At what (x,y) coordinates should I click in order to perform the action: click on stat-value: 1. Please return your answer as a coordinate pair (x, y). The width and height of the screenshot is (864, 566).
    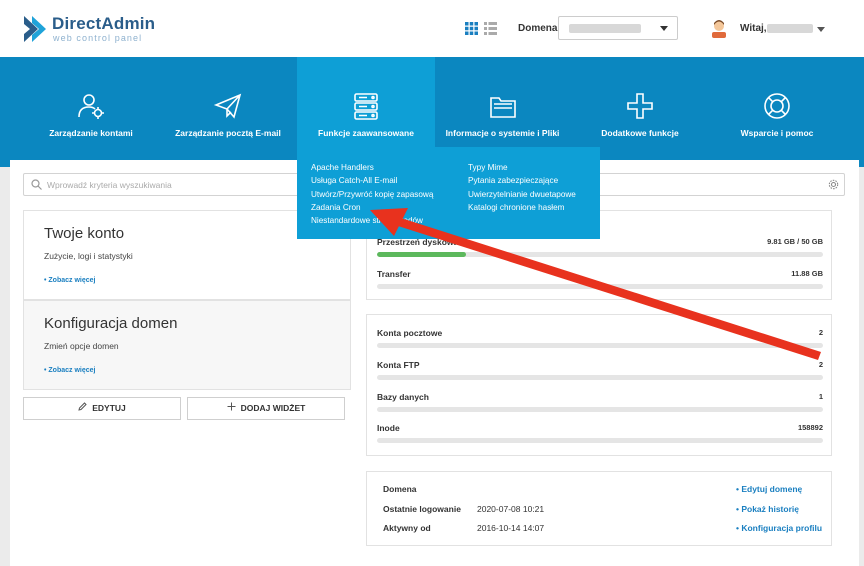
    Looking at the image, I should click on (820, 396).